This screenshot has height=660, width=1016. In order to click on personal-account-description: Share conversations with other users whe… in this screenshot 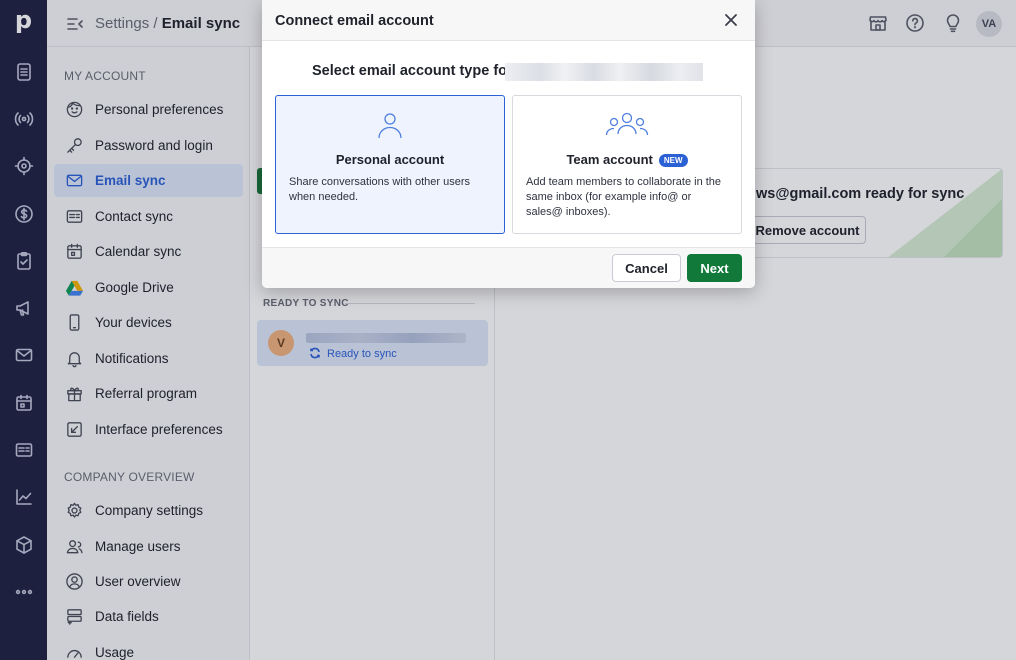, I will do `click(379, 189)`.